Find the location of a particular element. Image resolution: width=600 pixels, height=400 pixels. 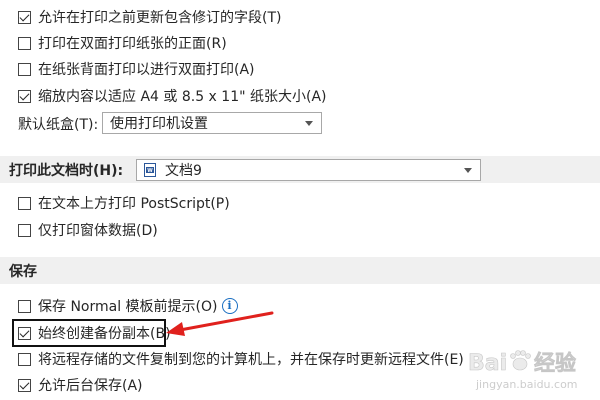

print-front-checkbox is located at coordinates (24, 43).